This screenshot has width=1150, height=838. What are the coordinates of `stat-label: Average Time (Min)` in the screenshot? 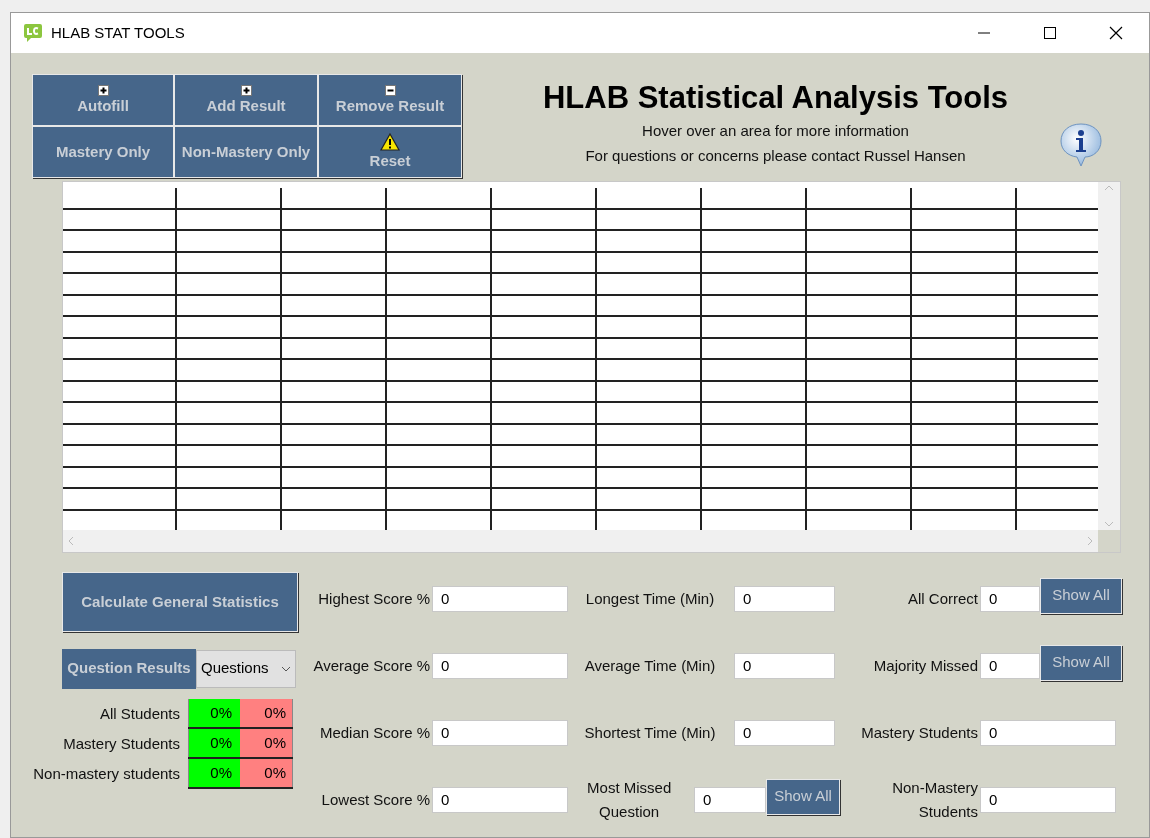 It's located at (650, 665).